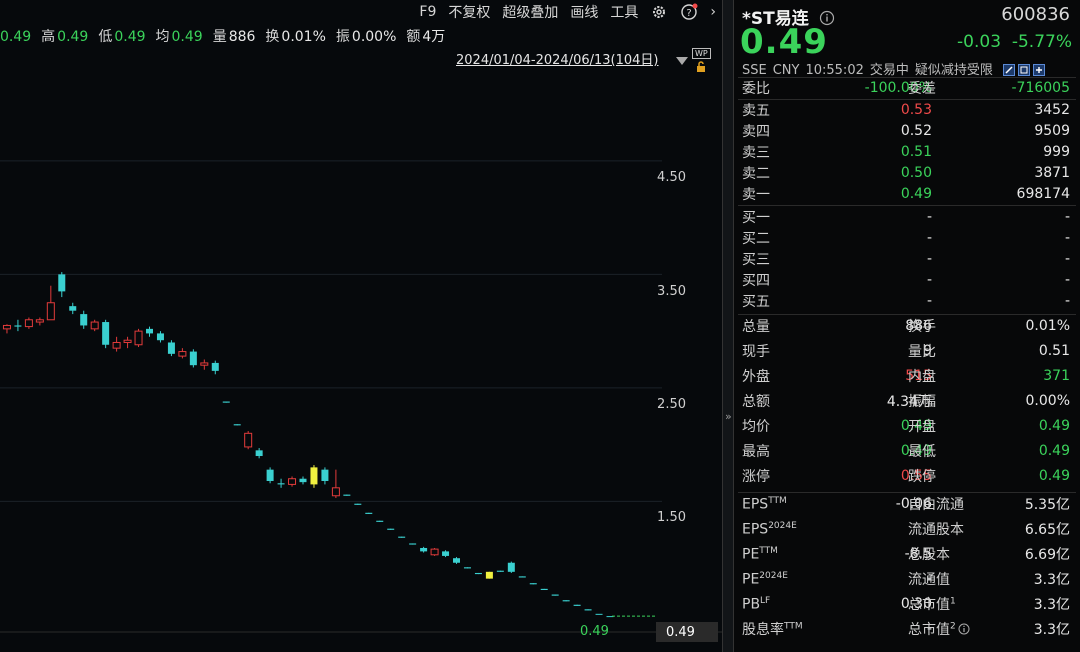  I want to click on row-label: 卖二, so click(756, 174).